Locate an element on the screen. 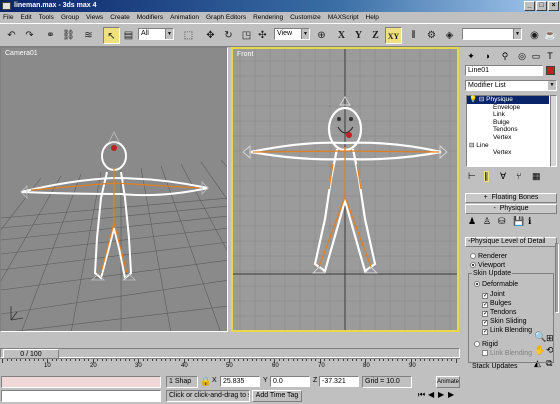 The width and height of the screenshot is (560, 404). lock-selection-icon: 🔒 is located at coordinates (205, 381).